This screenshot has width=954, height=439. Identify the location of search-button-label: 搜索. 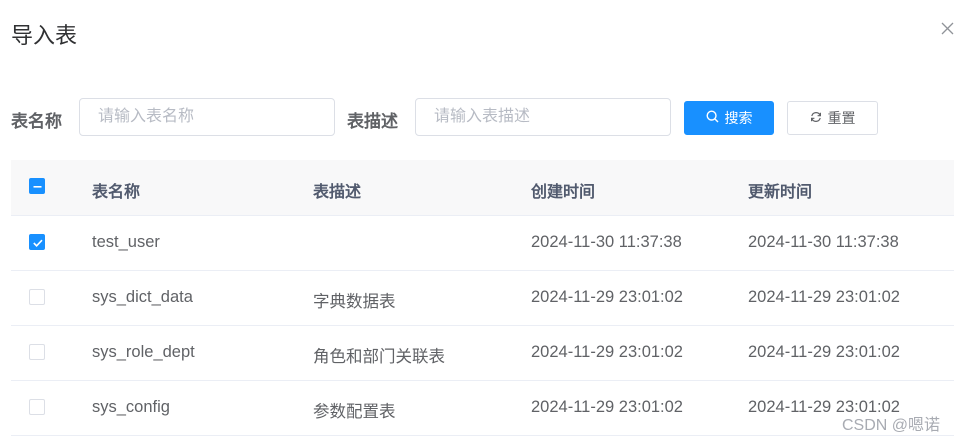
(738, 118).